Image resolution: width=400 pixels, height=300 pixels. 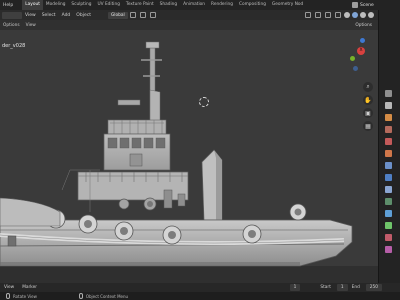 What do you see at coordinates (388, 117) in the screenshot?
I see `output-properties-icon` at bounding box center [388, 117].